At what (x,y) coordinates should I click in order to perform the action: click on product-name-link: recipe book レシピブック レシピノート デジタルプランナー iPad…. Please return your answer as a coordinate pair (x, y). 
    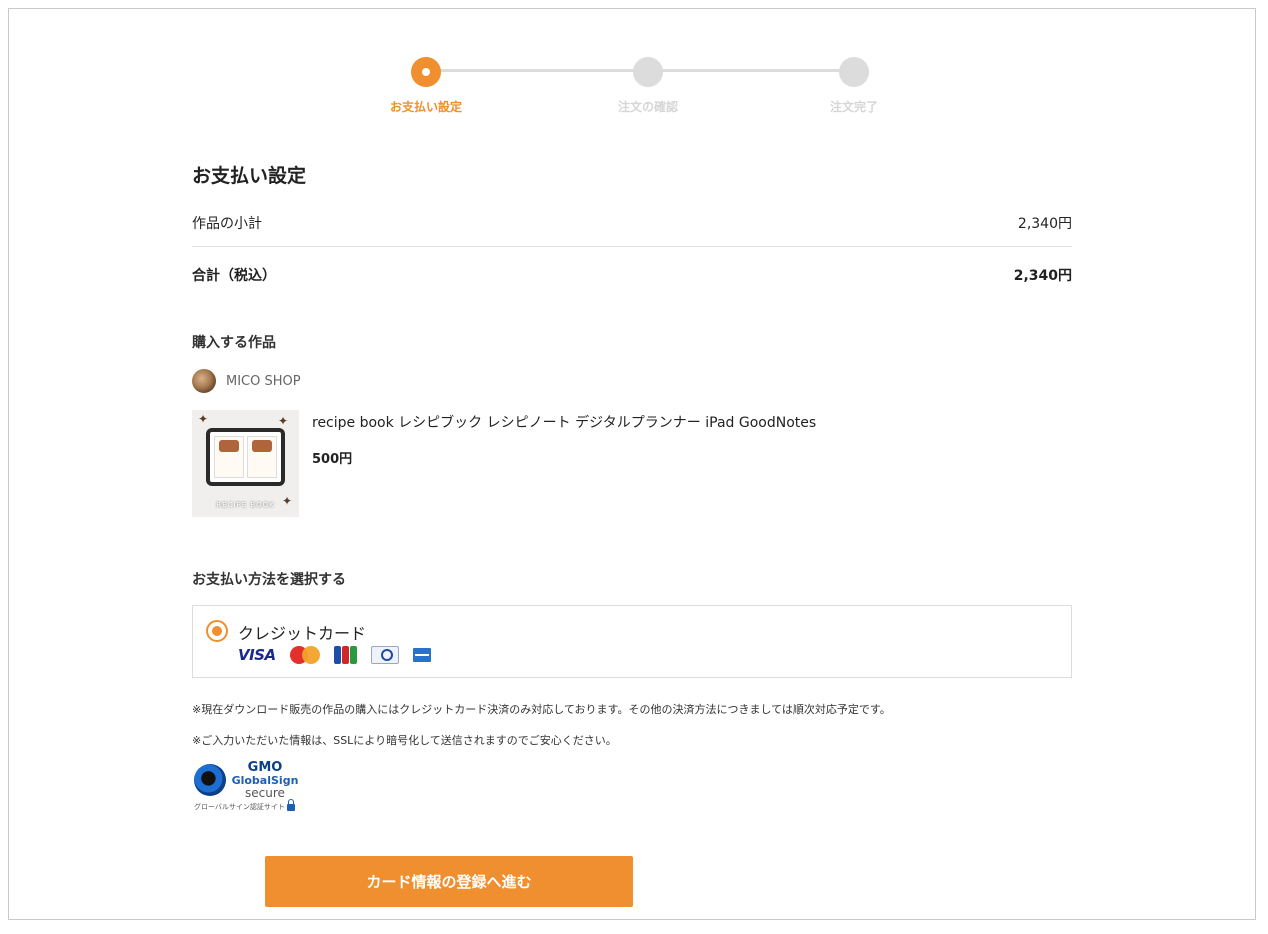
    Looking at the image, I should click on (564, 422).